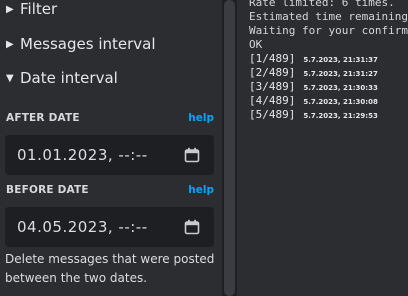 This screenshot has width=408, height=296. What do you see at coordinates (256, 44) in the screenshot?
I see `log-line: OK` at bounding box center [256, 44].